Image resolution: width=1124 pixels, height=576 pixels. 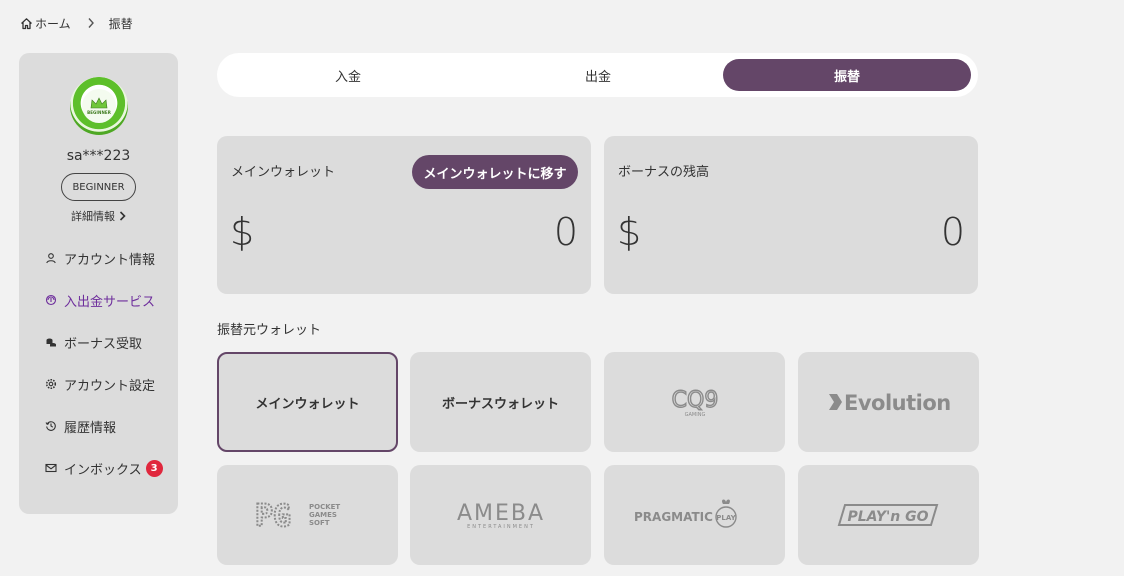 What do you see at coordinates (725, 501) in the screenshot?
I see `pragmatic-leaf-icon` at bounding box center [725, 501].